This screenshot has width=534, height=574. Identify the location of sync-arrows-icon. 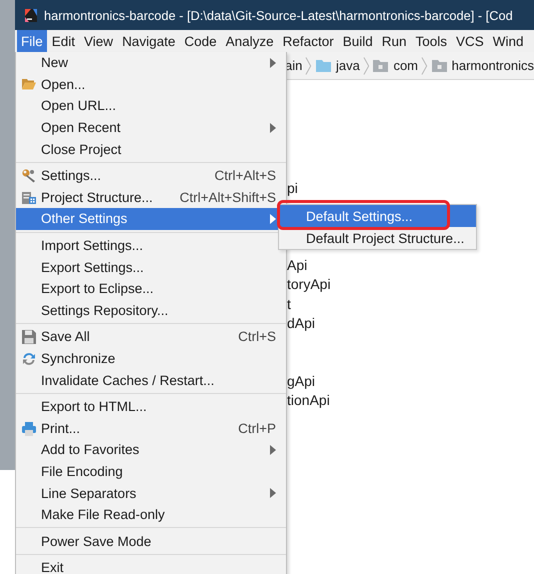
(29, 358).